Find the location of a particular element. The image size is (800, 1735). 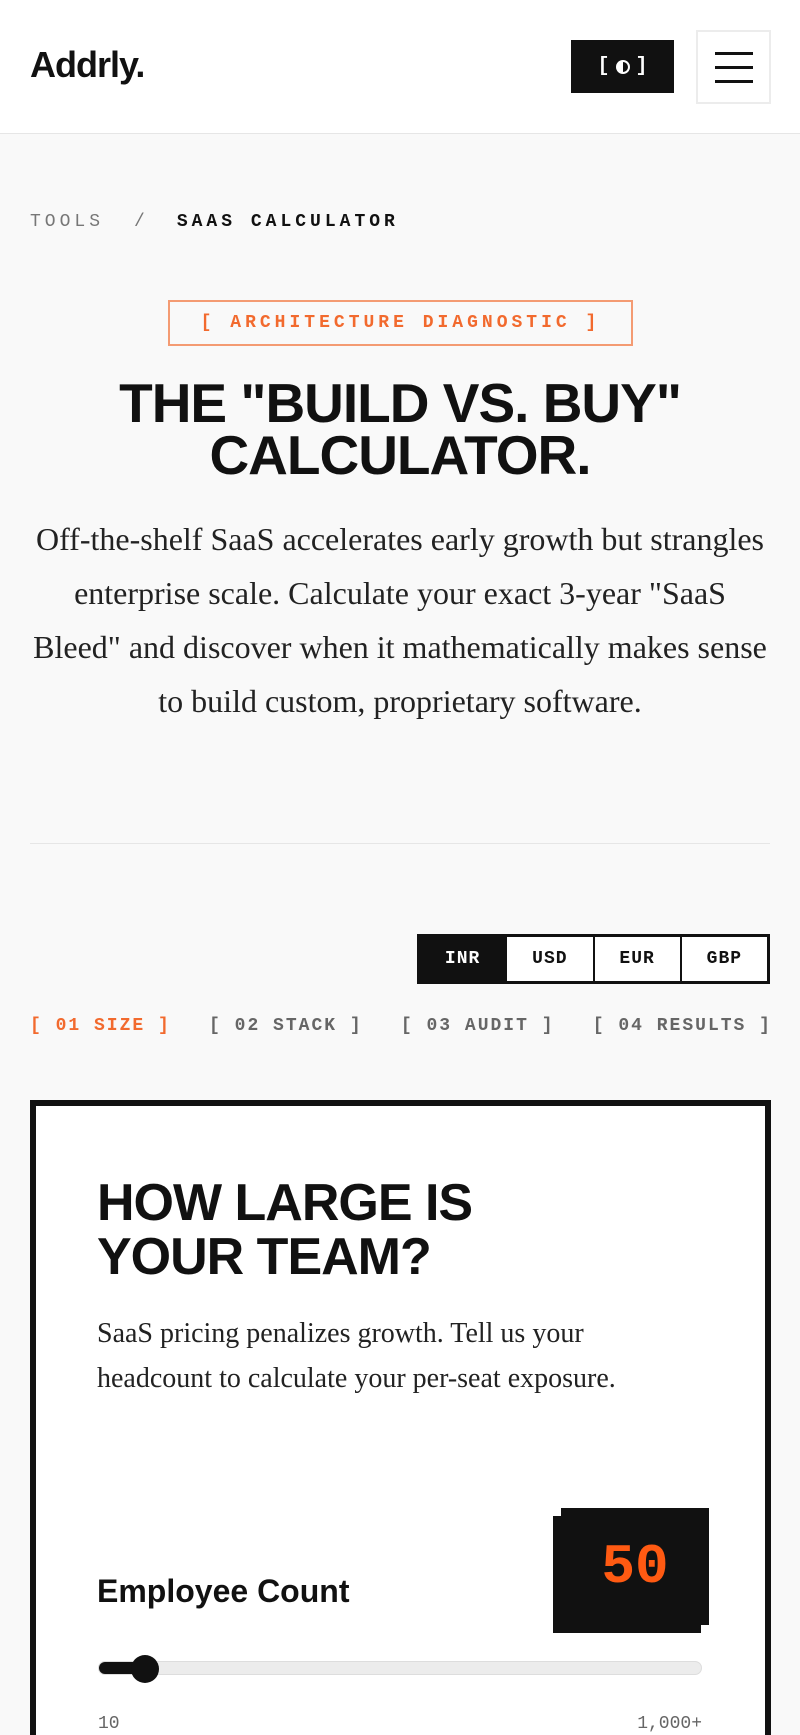

contrast-icon is located at coordinates (622, 66).